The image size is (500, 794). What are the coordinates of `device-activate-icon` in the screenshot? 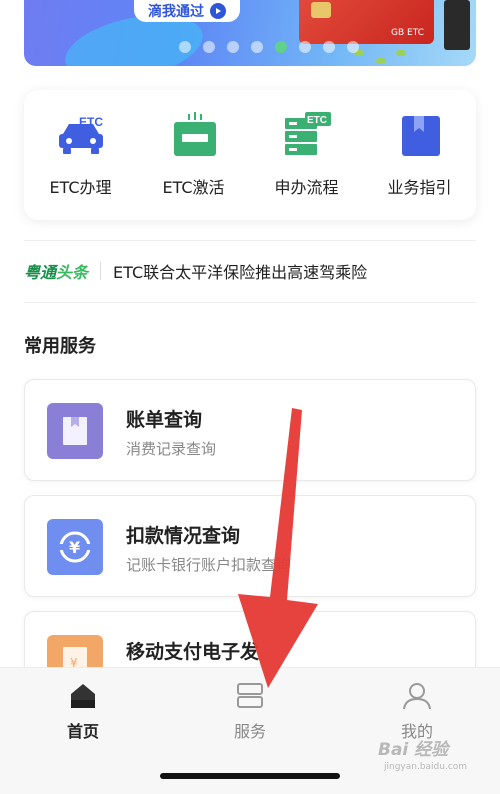 It's located at (194, 135).